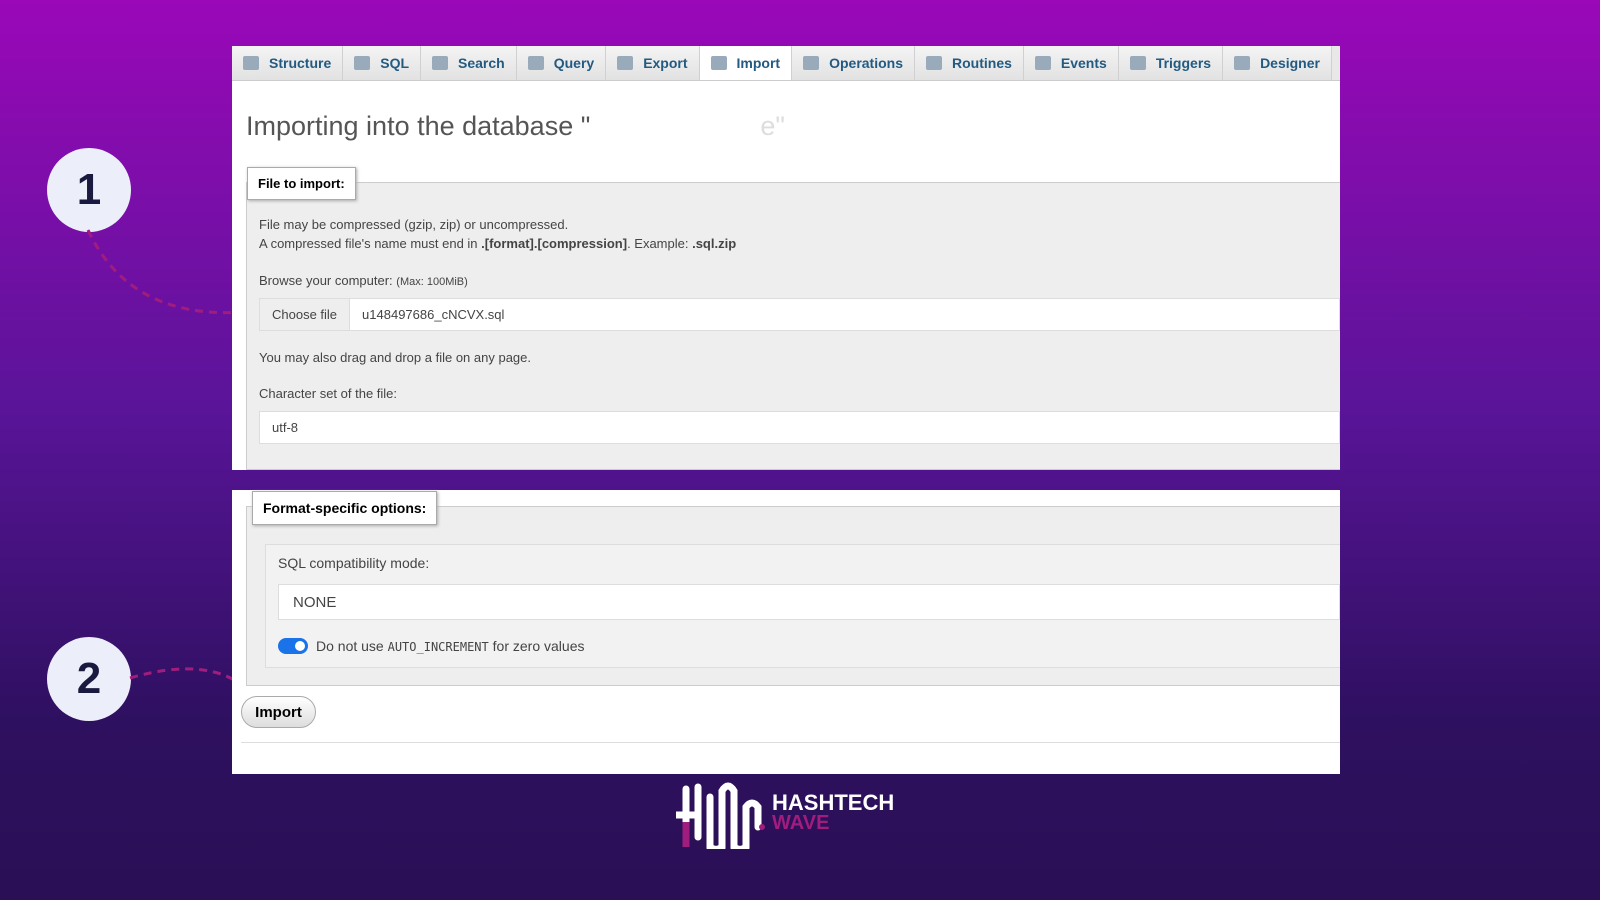 The height and width of the screenshot is (900, 1600). What do you see at coordinates (395, 63) in the screenshot?
I see `tab-label: SQL` at bounding box center [395, 63].